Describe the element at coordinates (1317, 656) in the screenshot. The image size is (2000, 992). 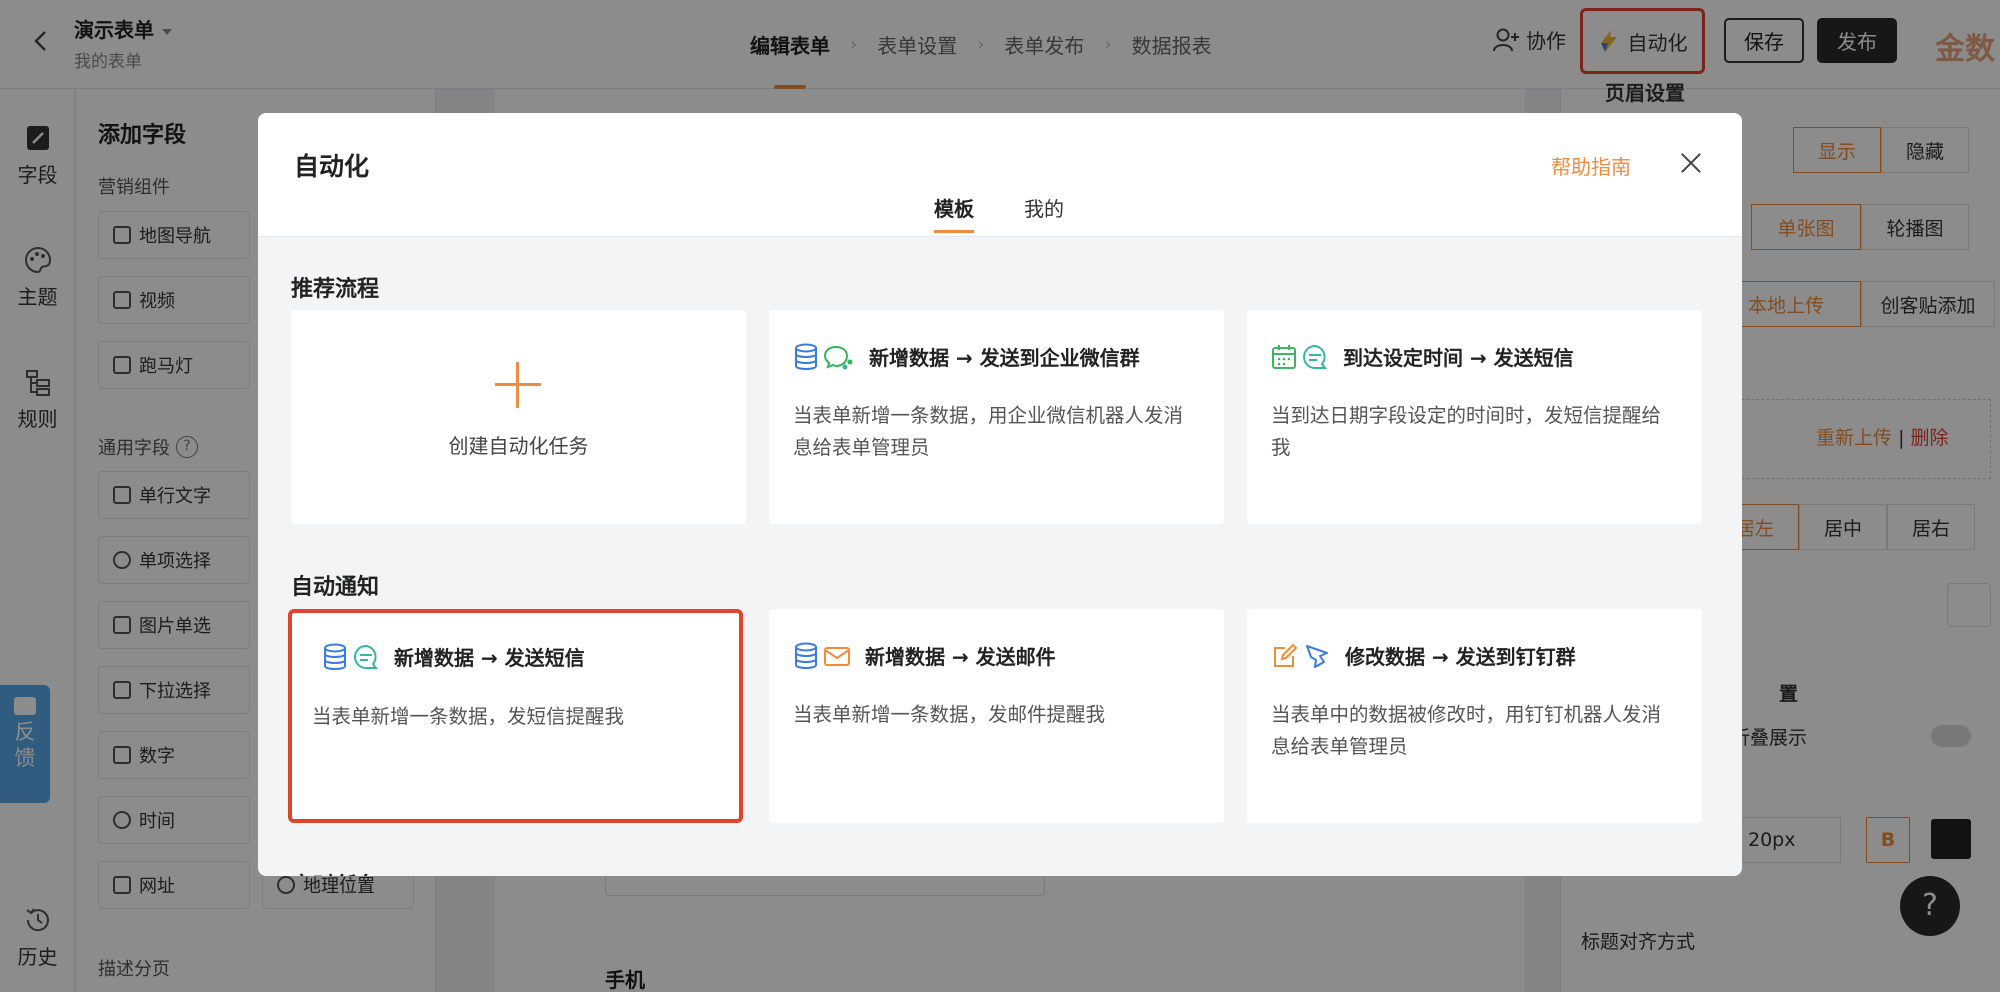
I see `dingtalk-icon` at that location.